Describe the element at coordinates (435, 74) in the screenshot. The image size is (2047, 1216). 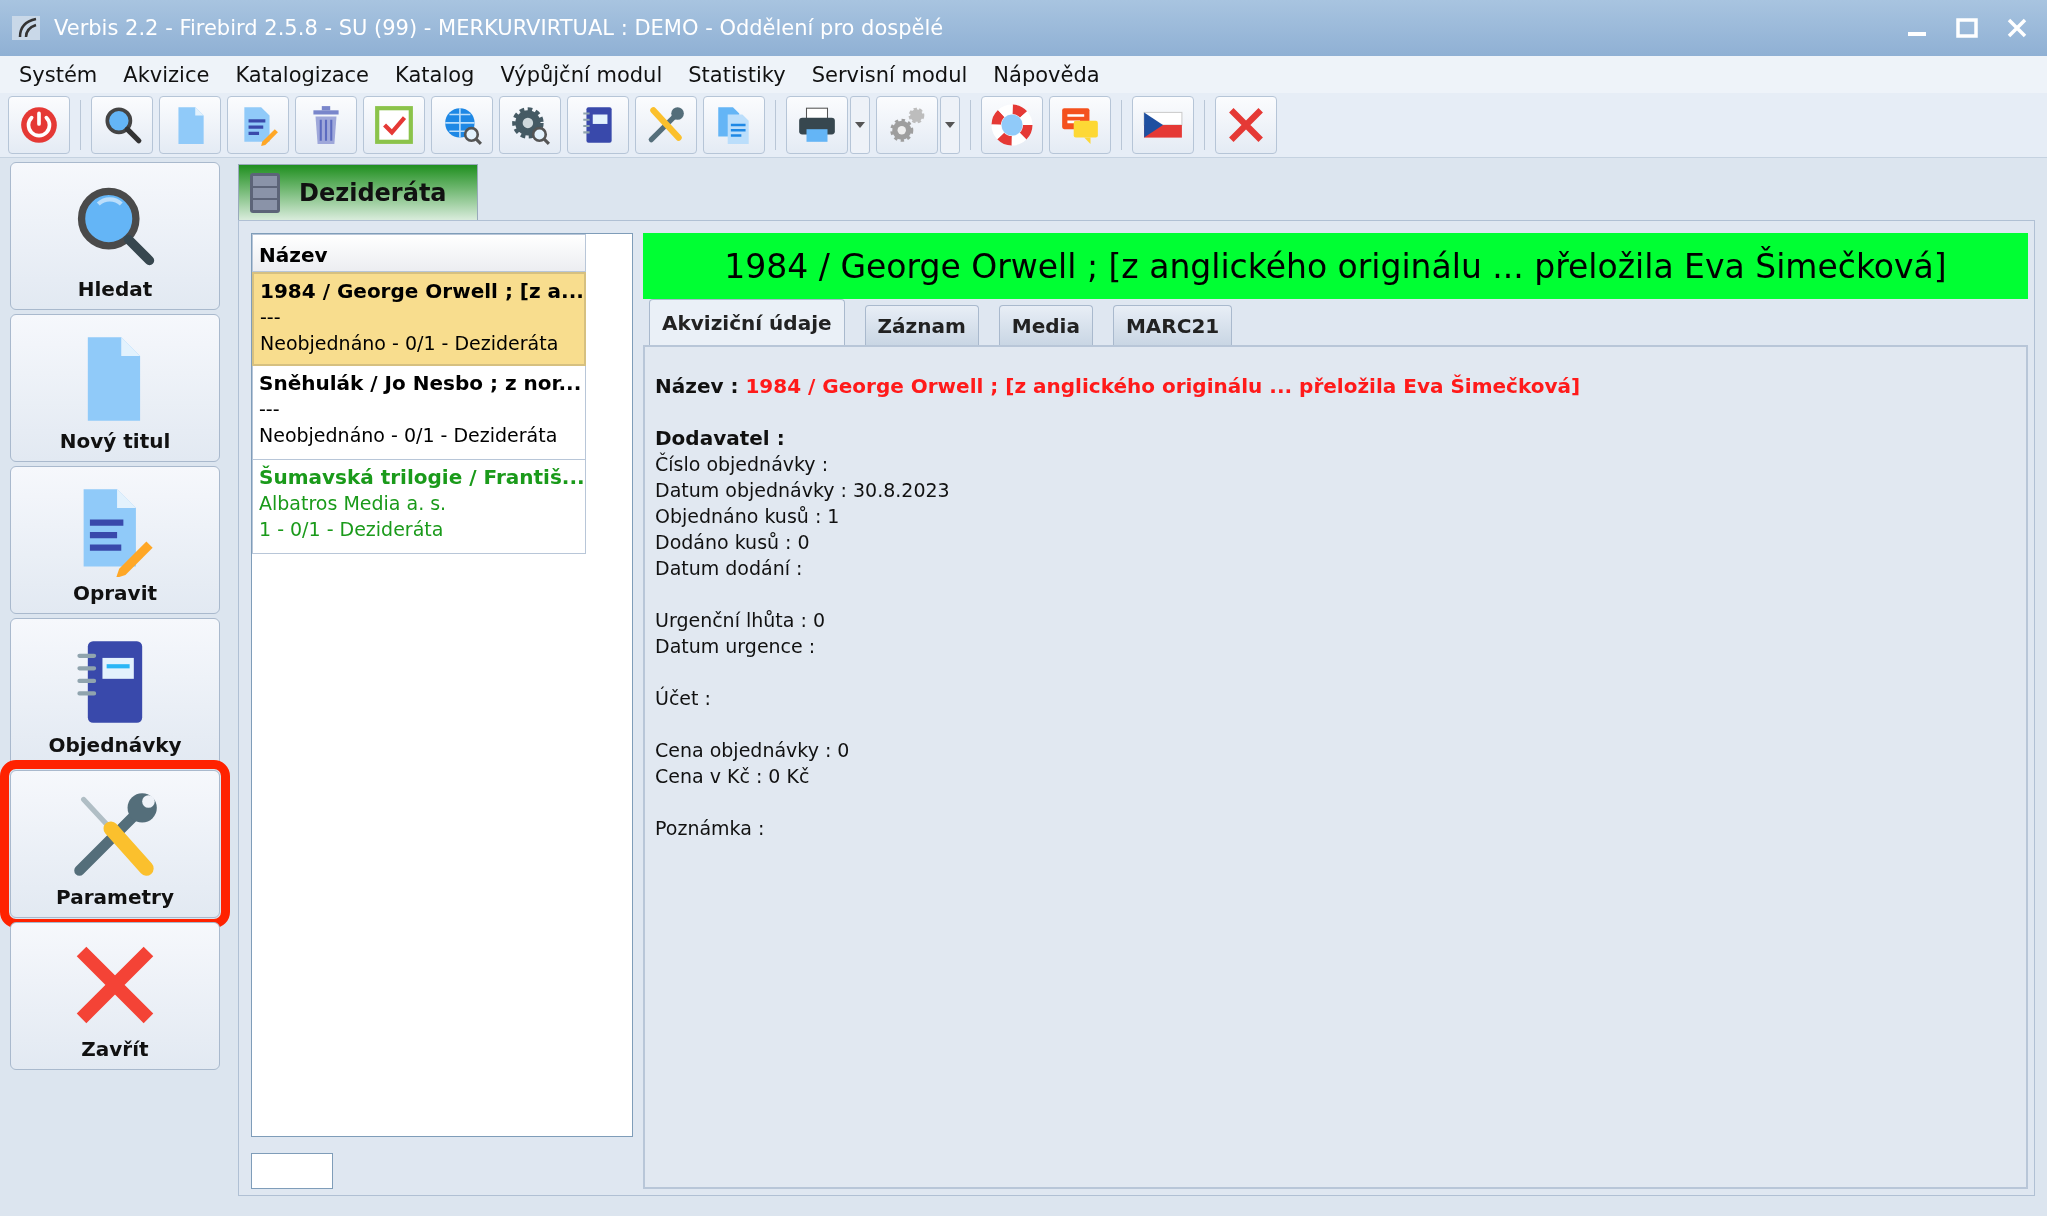
I see `menu-item: Katalog` at that location.